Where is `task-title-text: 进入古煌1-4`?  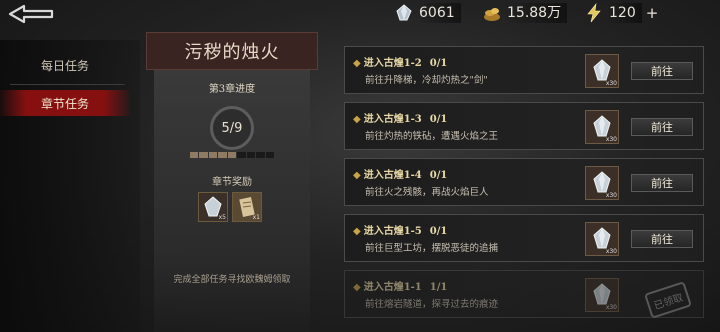 task-title-text: 进入古煌1-4 is located at coordinates (392, 175).